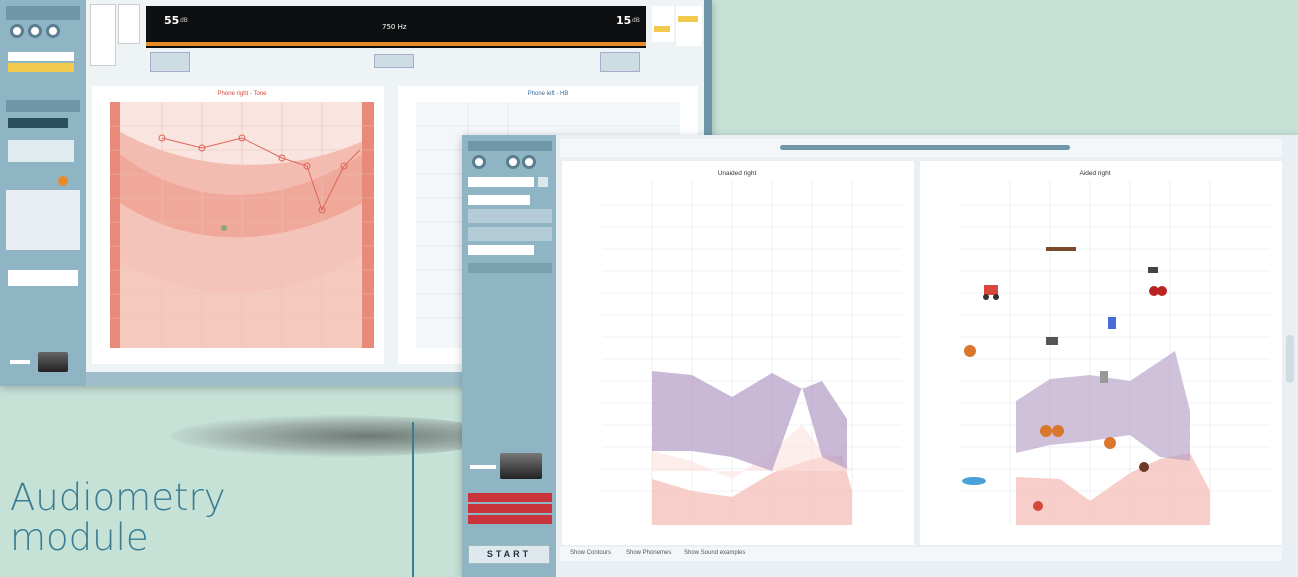 The width and height of the screenshot is (1298, 577). What do you see at coordinates (548, 94) in the screenshot?
I see `left-ear-chart-title: Phone left - HB` at bounding box center [548, 94].